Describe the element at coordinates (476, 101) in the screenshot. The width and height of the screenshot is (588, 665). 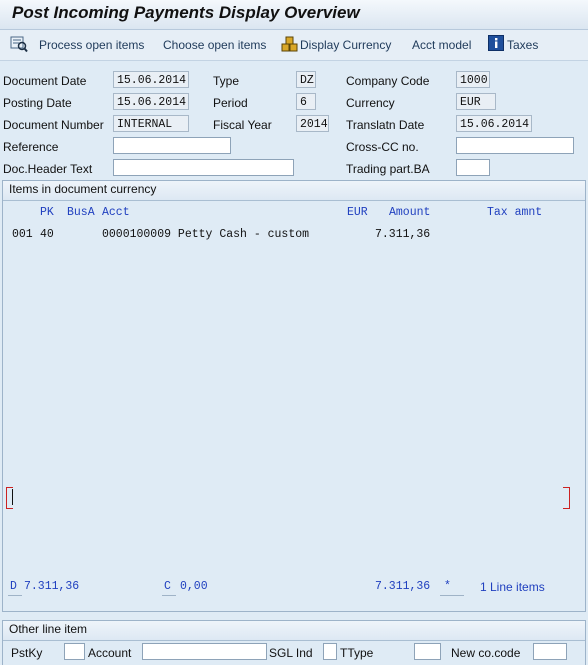
I see `currency-field: EUR` at that location.